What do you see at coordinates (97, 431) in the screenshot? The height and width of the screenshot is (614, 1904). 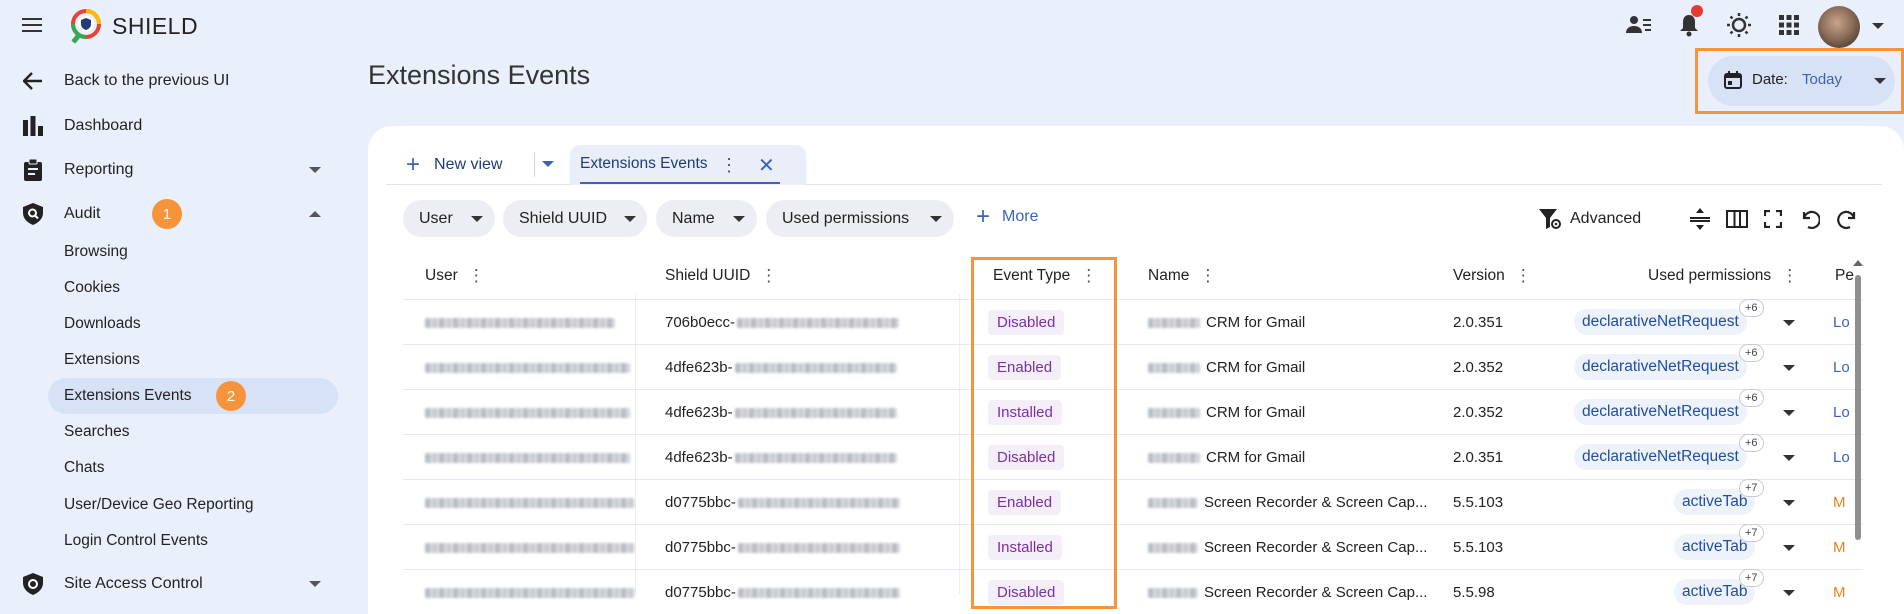 I see `subitem-label: Searches` at bounding box center [97, 431].